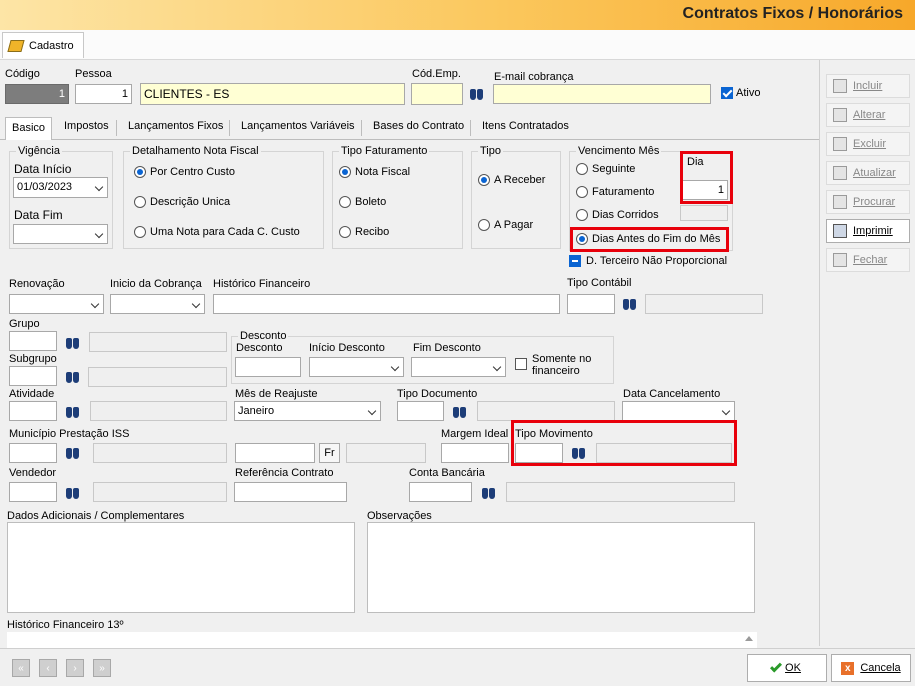  What do you see at coordinates (43, 45) in the screenshot?
I see `tab-cadastro: Cadastro` at bounding box center [43, 45].